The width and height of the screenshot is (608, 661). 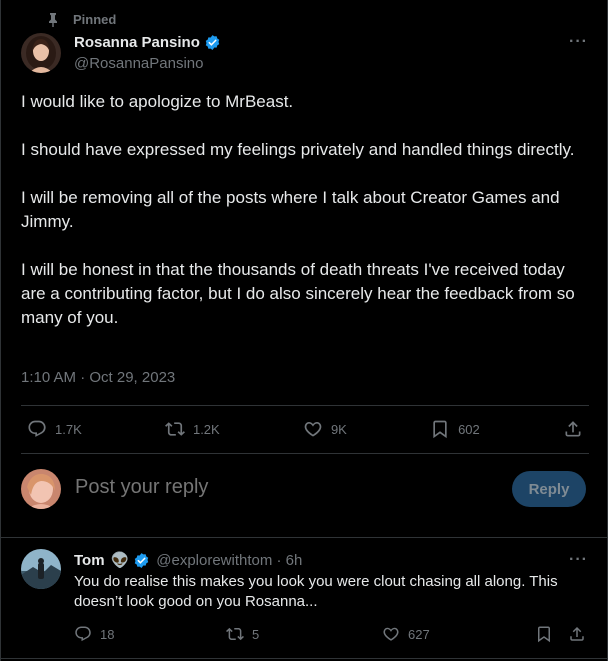 I want to click on comment-bookmark-action, so click(x=544, y=634).